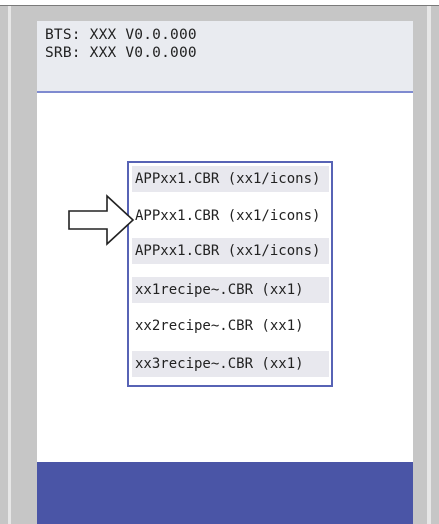 This screenshot has height=524, width=439. What do you see at coordinates (121, 35) in the screenshot?
I see `bts-version-text: BTS: XXX V0.0.000` at bounding box center [121, 35].